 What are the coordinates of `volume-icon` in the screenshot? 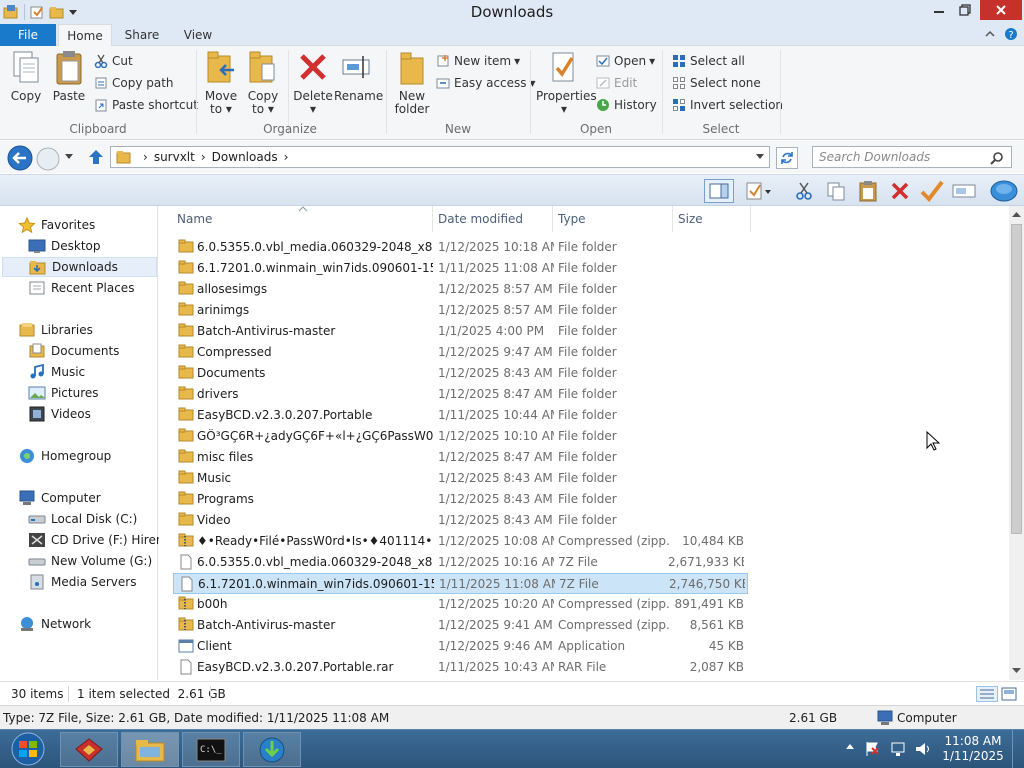 It's located at (923, 749).